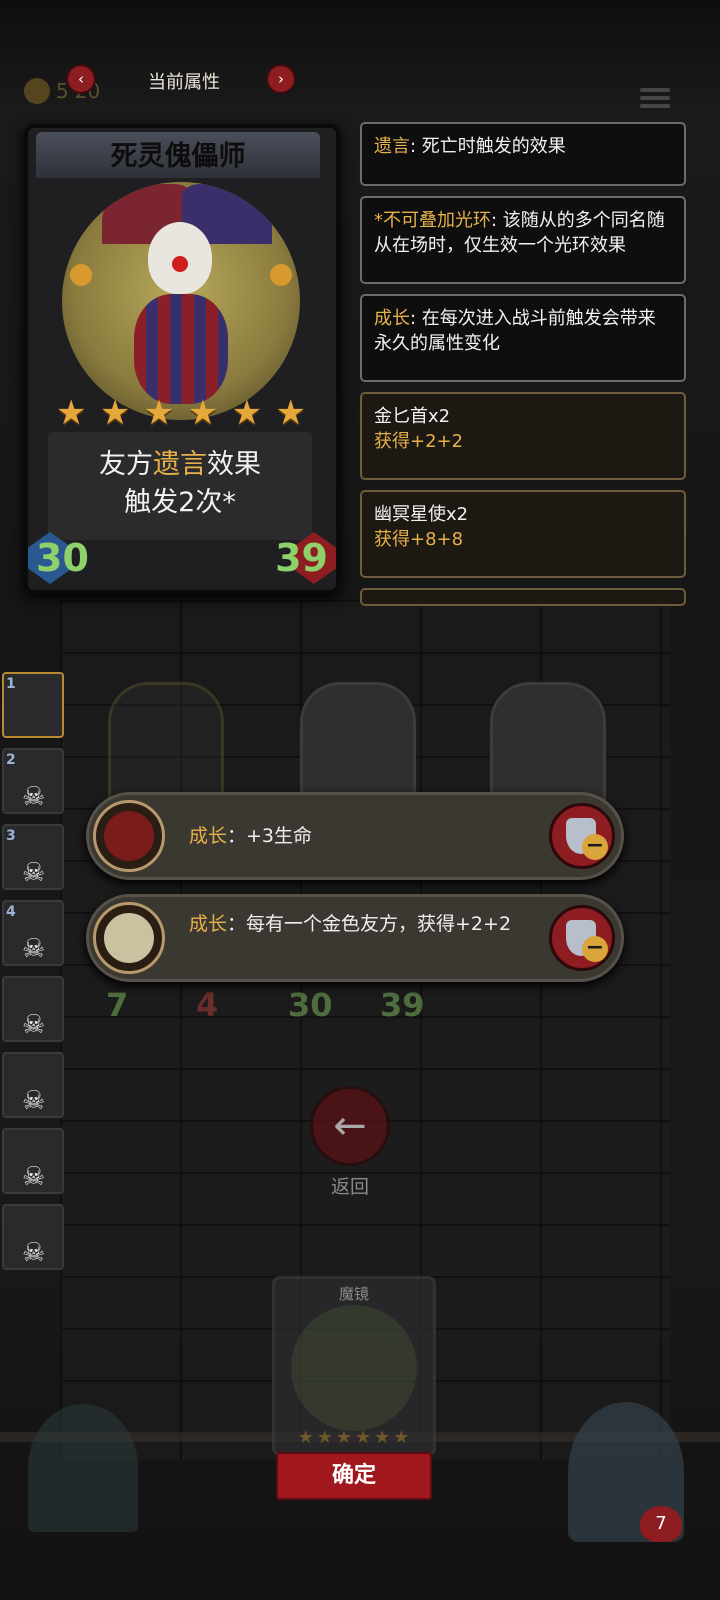 Image resolution: width=720 pixels, height=1600 pixels. I want to click on roster-slot-6: ☠, so click(33, 1085).